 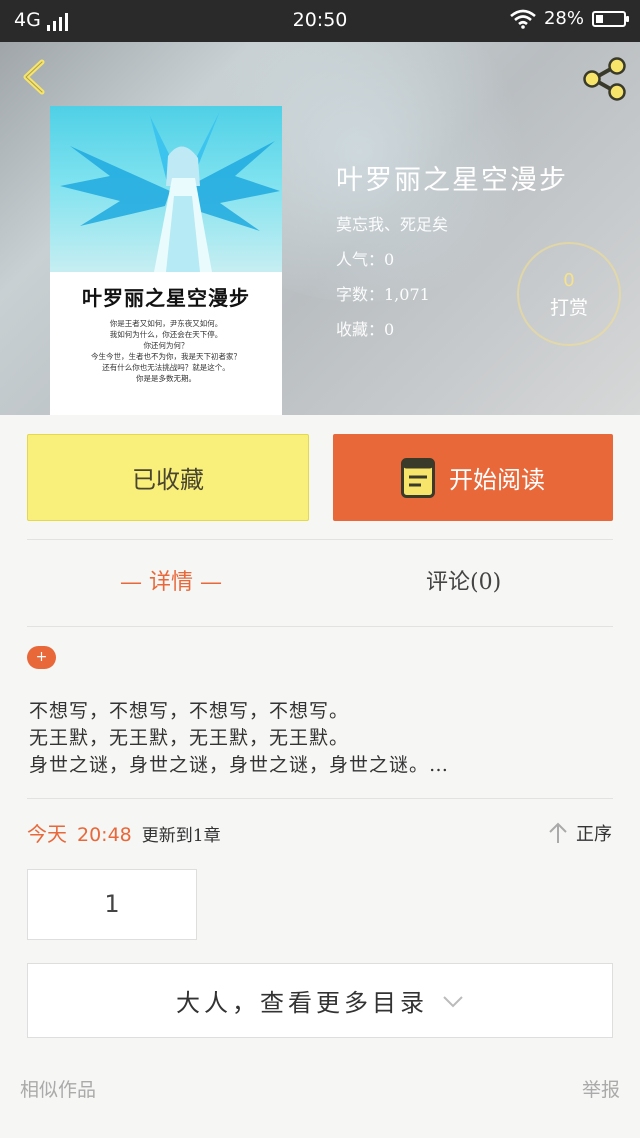 I want to click on favorite-label: 已收藏, so click(x=168, y=480).